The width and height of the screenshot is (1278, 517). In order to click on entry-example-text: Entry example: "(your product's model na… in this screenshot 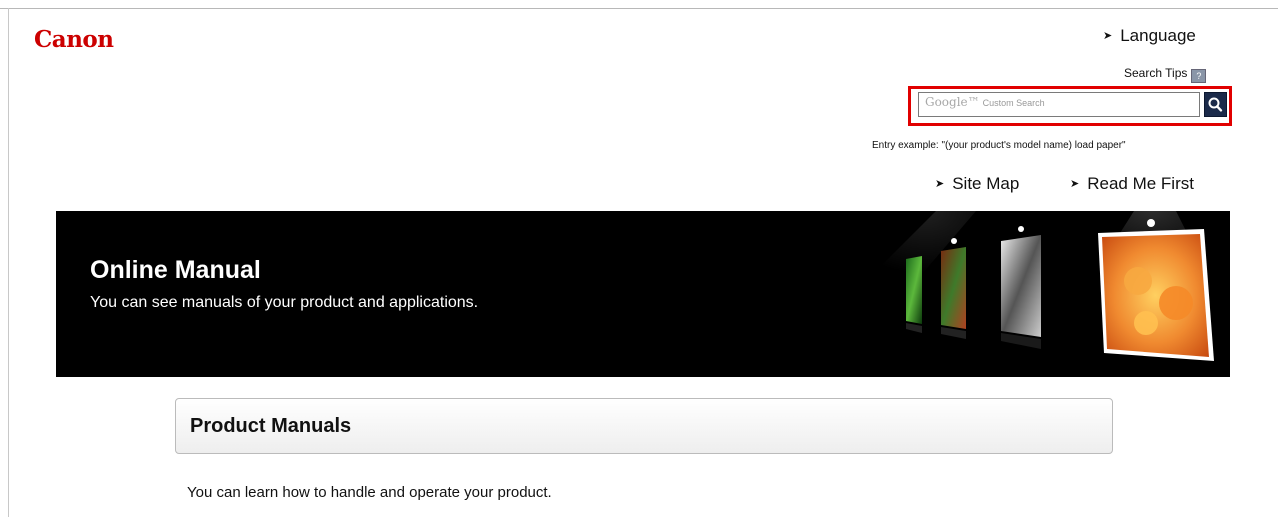, I will do `click(999, 145)`.